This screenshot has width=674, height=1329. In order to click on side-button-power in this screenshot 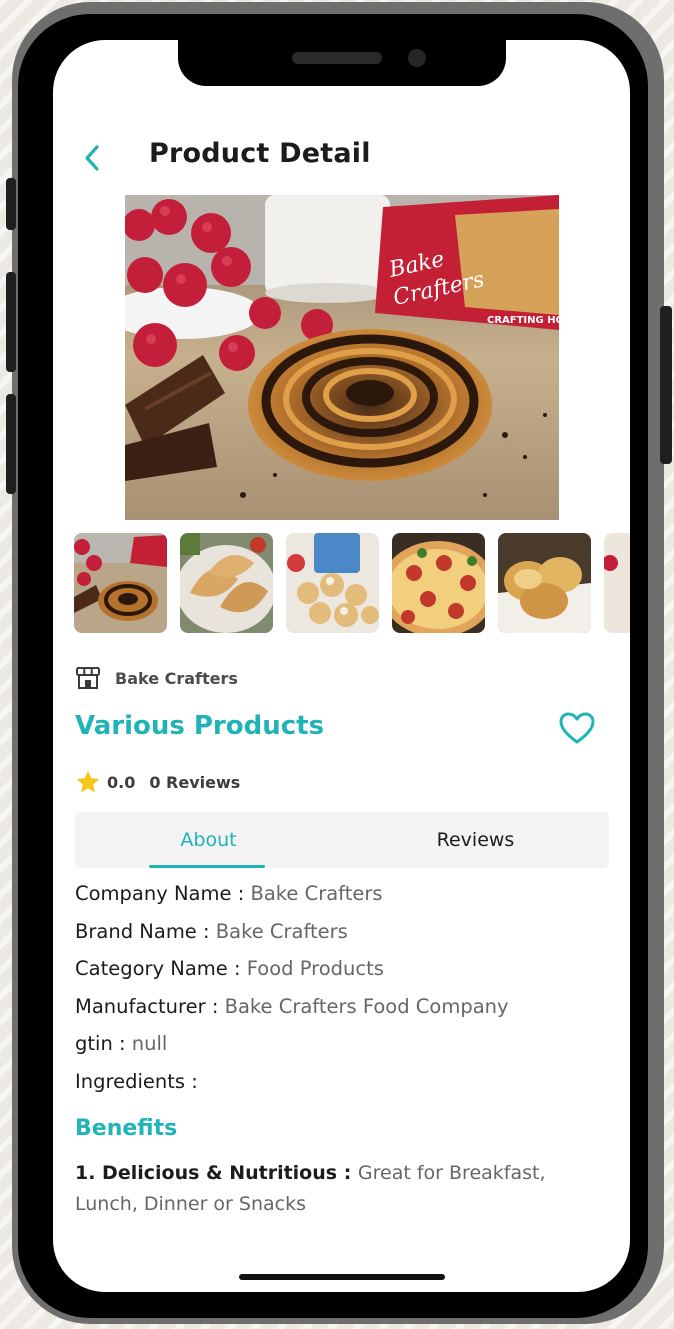, I will do `click(666, 385)`.